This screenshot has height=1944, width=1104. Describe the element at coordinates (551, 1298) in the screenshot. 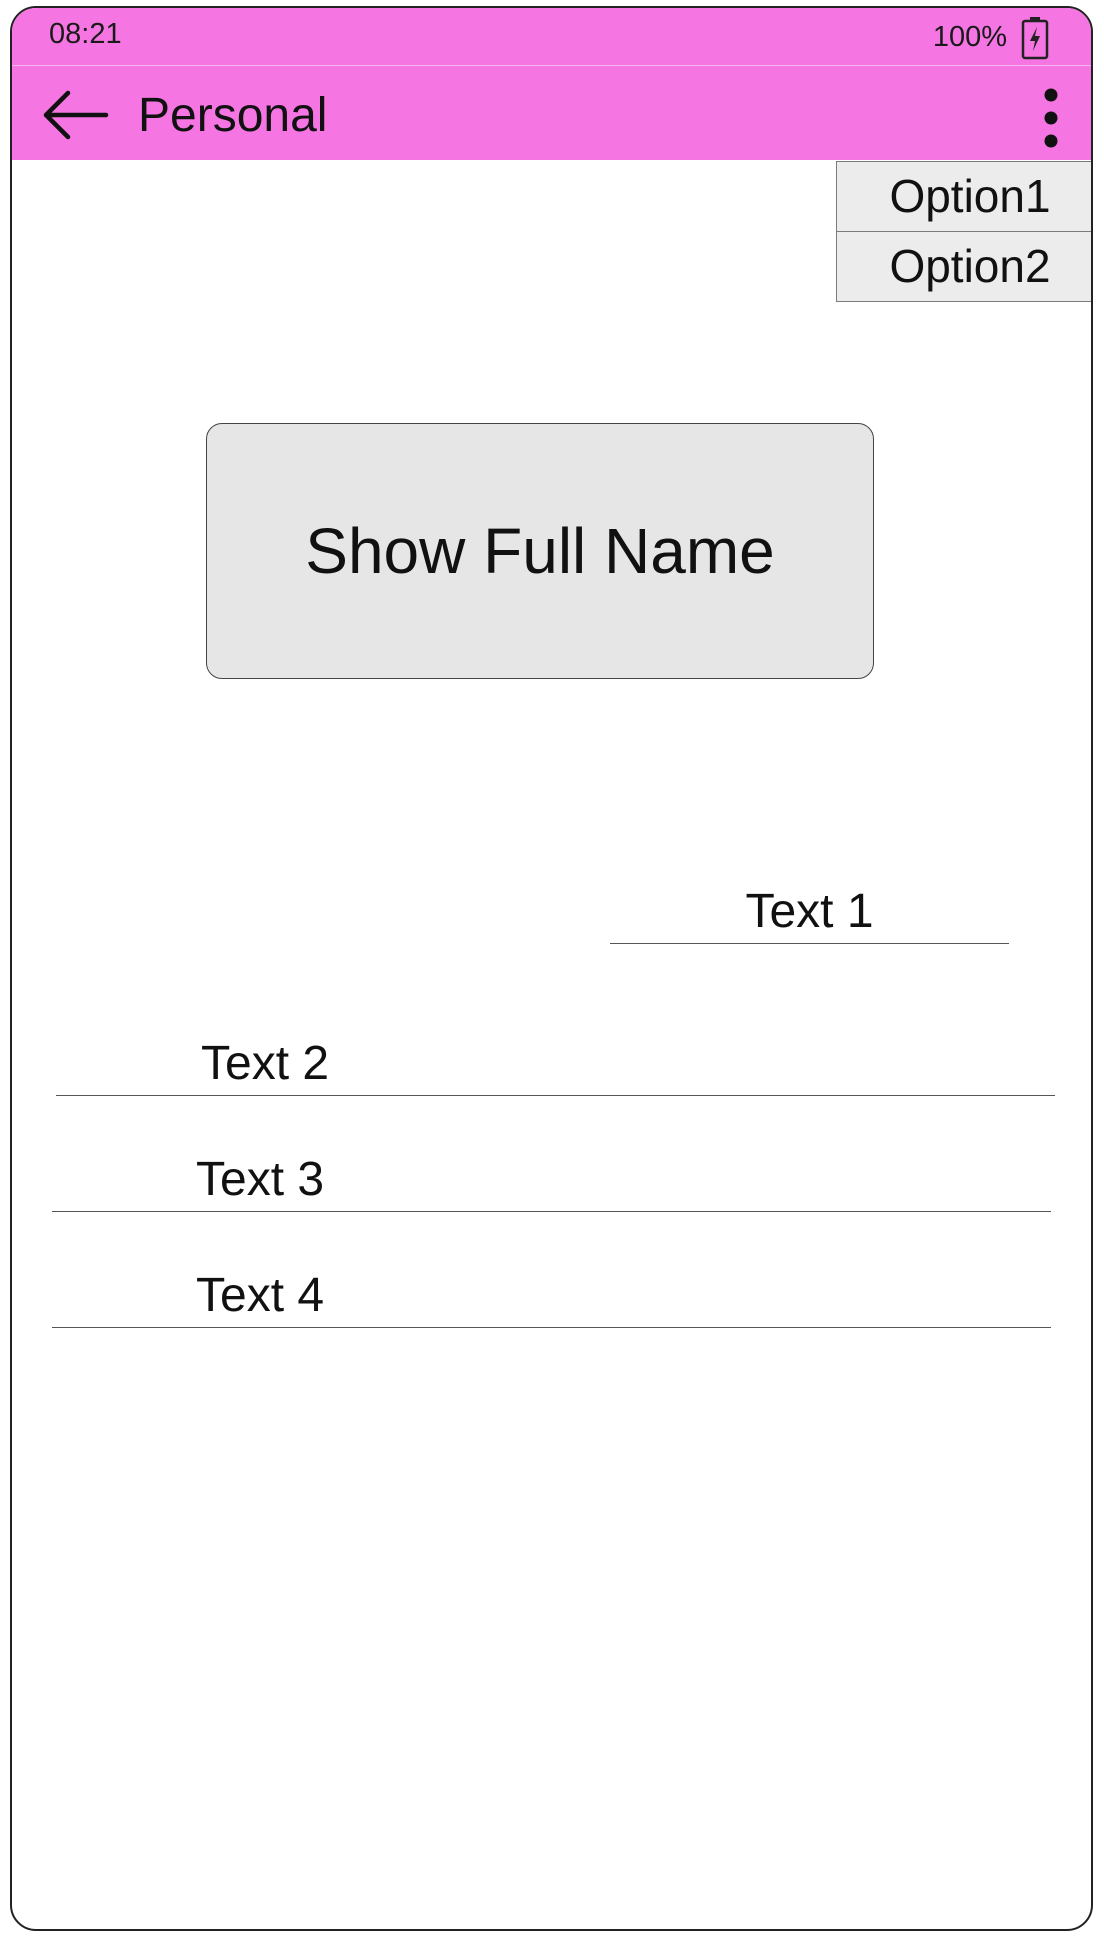

I see `text-field-4: Text 4` at that location.